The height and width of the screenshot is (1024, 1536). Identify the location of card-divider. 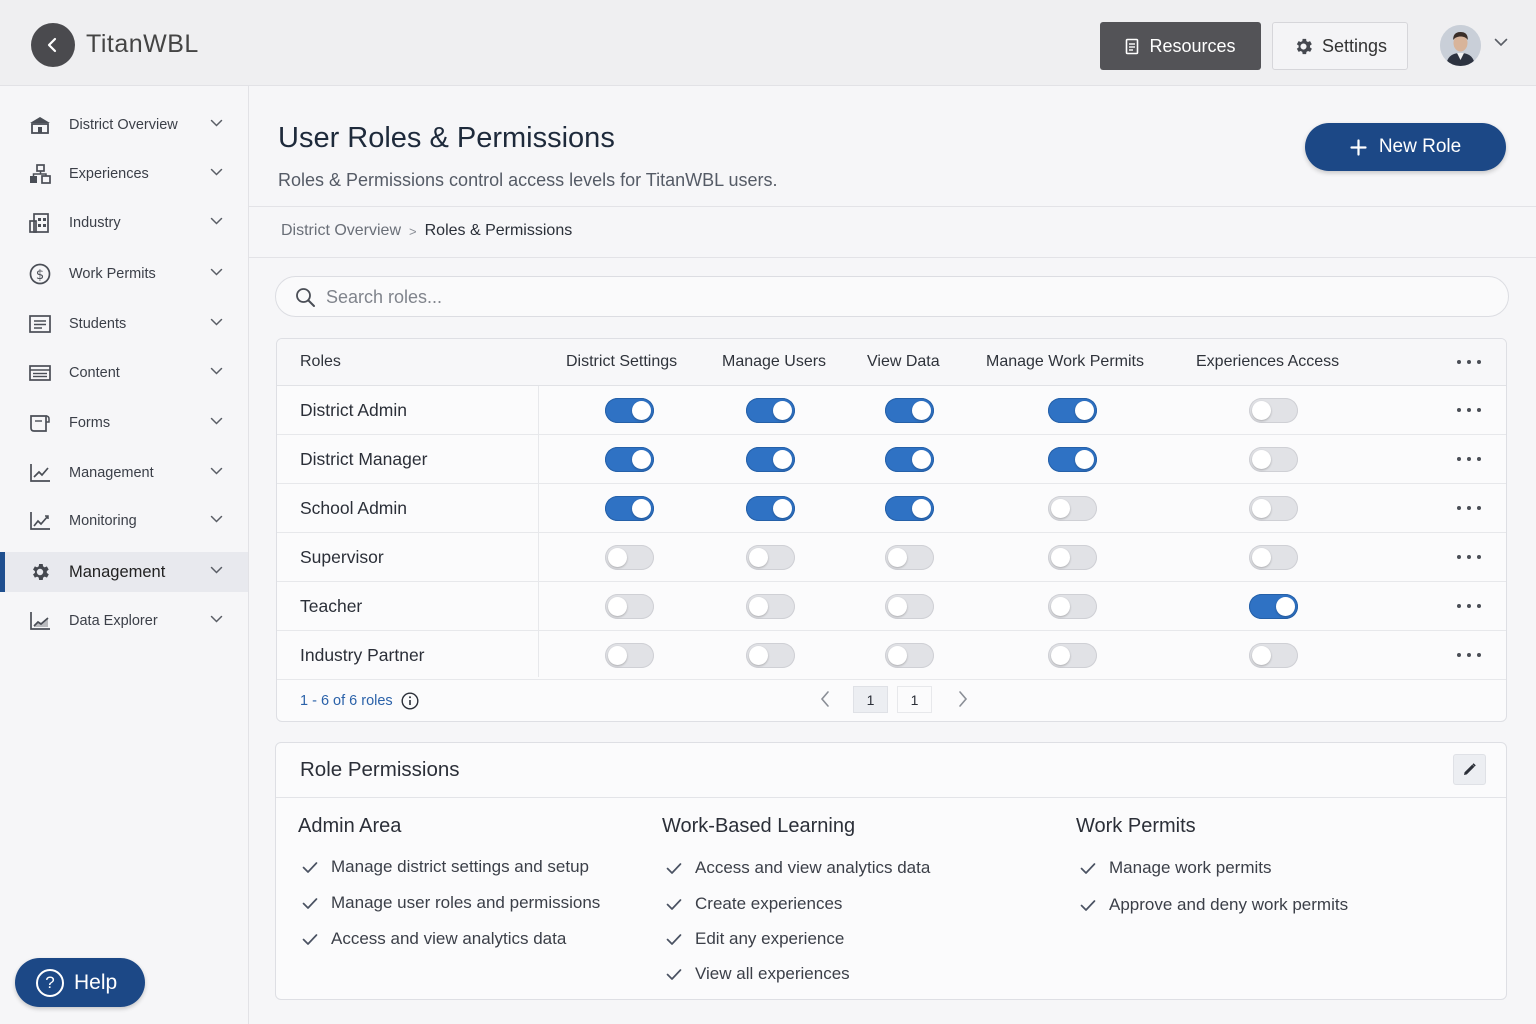
(891, 797).